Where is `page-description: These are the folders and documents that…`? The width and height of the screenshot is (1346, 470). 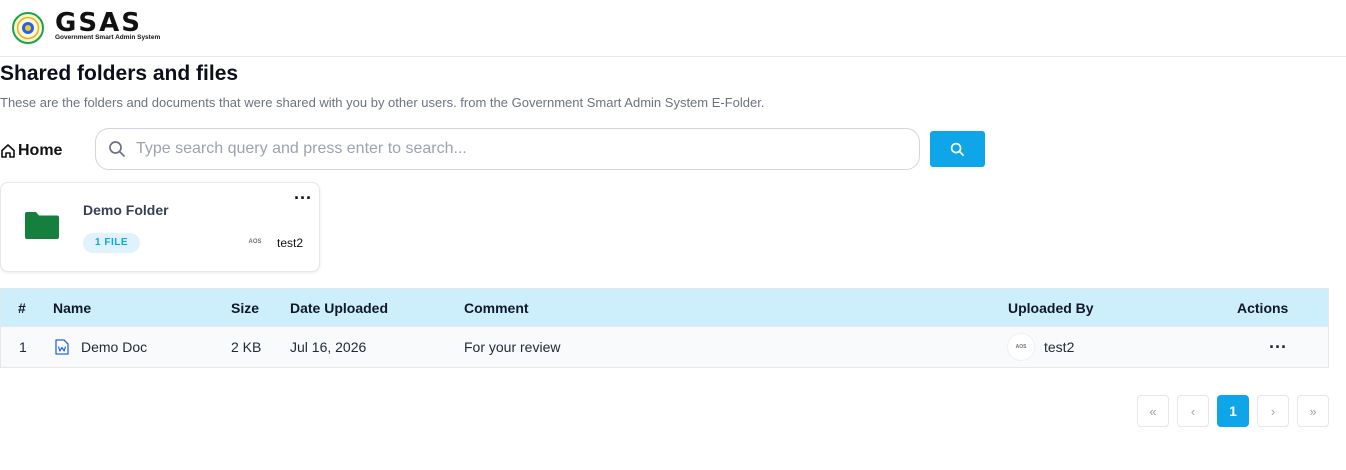 page-description: These are the folders and documents that… is located at coordinates (382, 102).